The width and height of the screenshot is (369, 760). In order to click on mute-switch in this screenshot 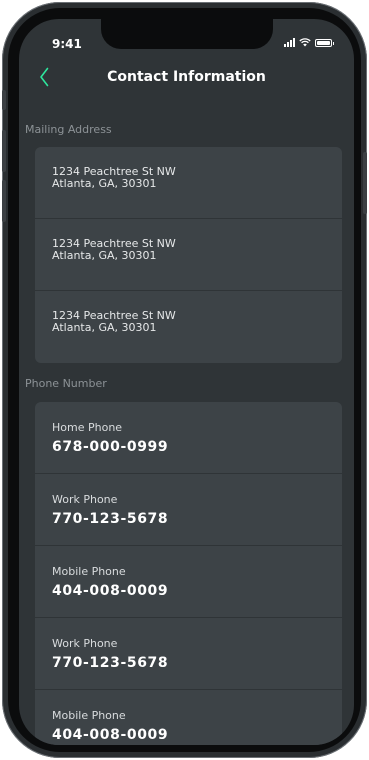, I will do `click(4, 100)`.